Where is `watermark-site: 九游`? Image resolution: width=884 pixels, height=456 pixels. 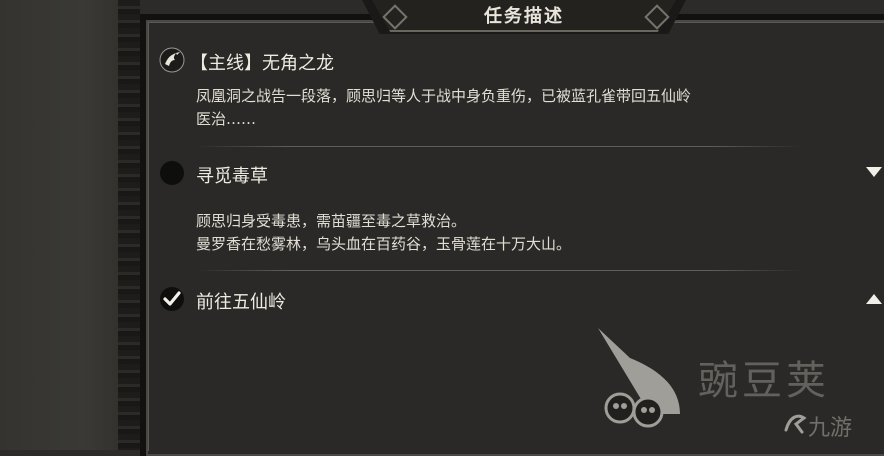
watermark-site: 九游 is located at coordinates (830, 428).